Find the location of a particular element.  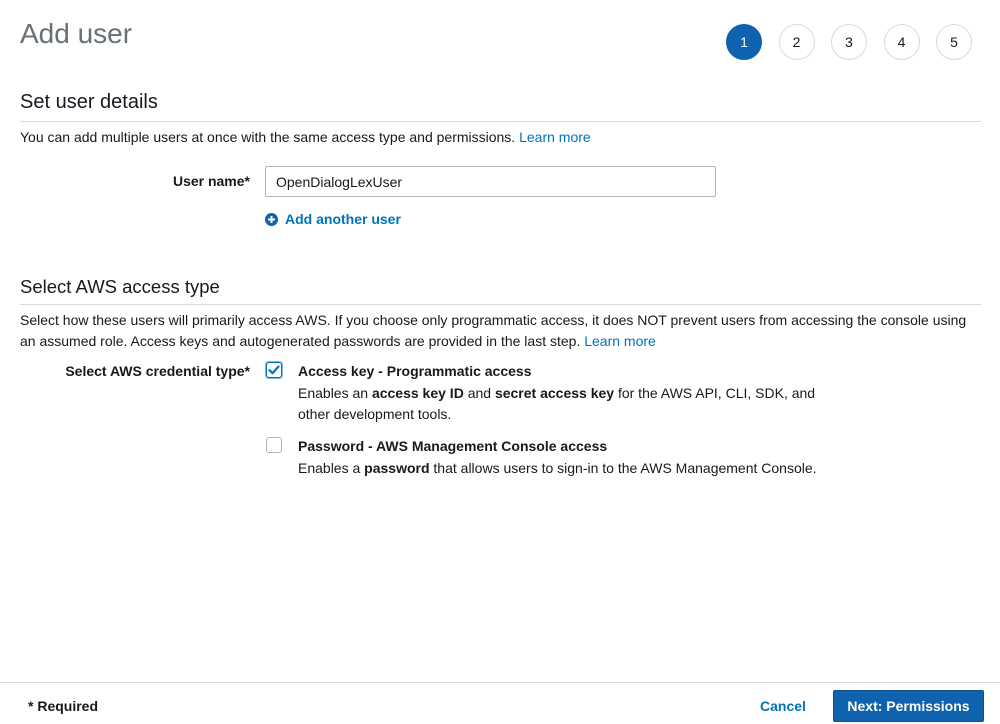

checkmark-icon is located at coordinates (274, 370).